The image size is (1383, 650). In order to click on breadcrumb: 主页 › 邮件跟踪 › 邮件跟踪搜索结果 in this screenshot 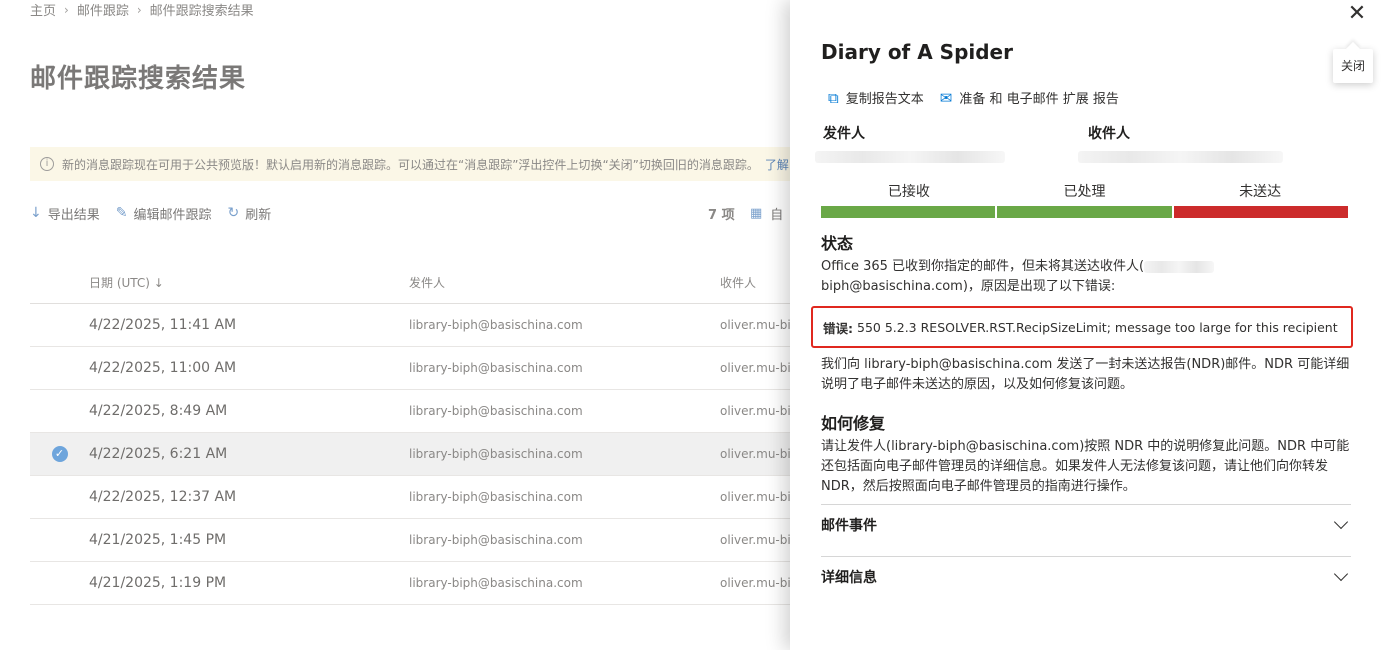, I will do `click(142, 10)`.